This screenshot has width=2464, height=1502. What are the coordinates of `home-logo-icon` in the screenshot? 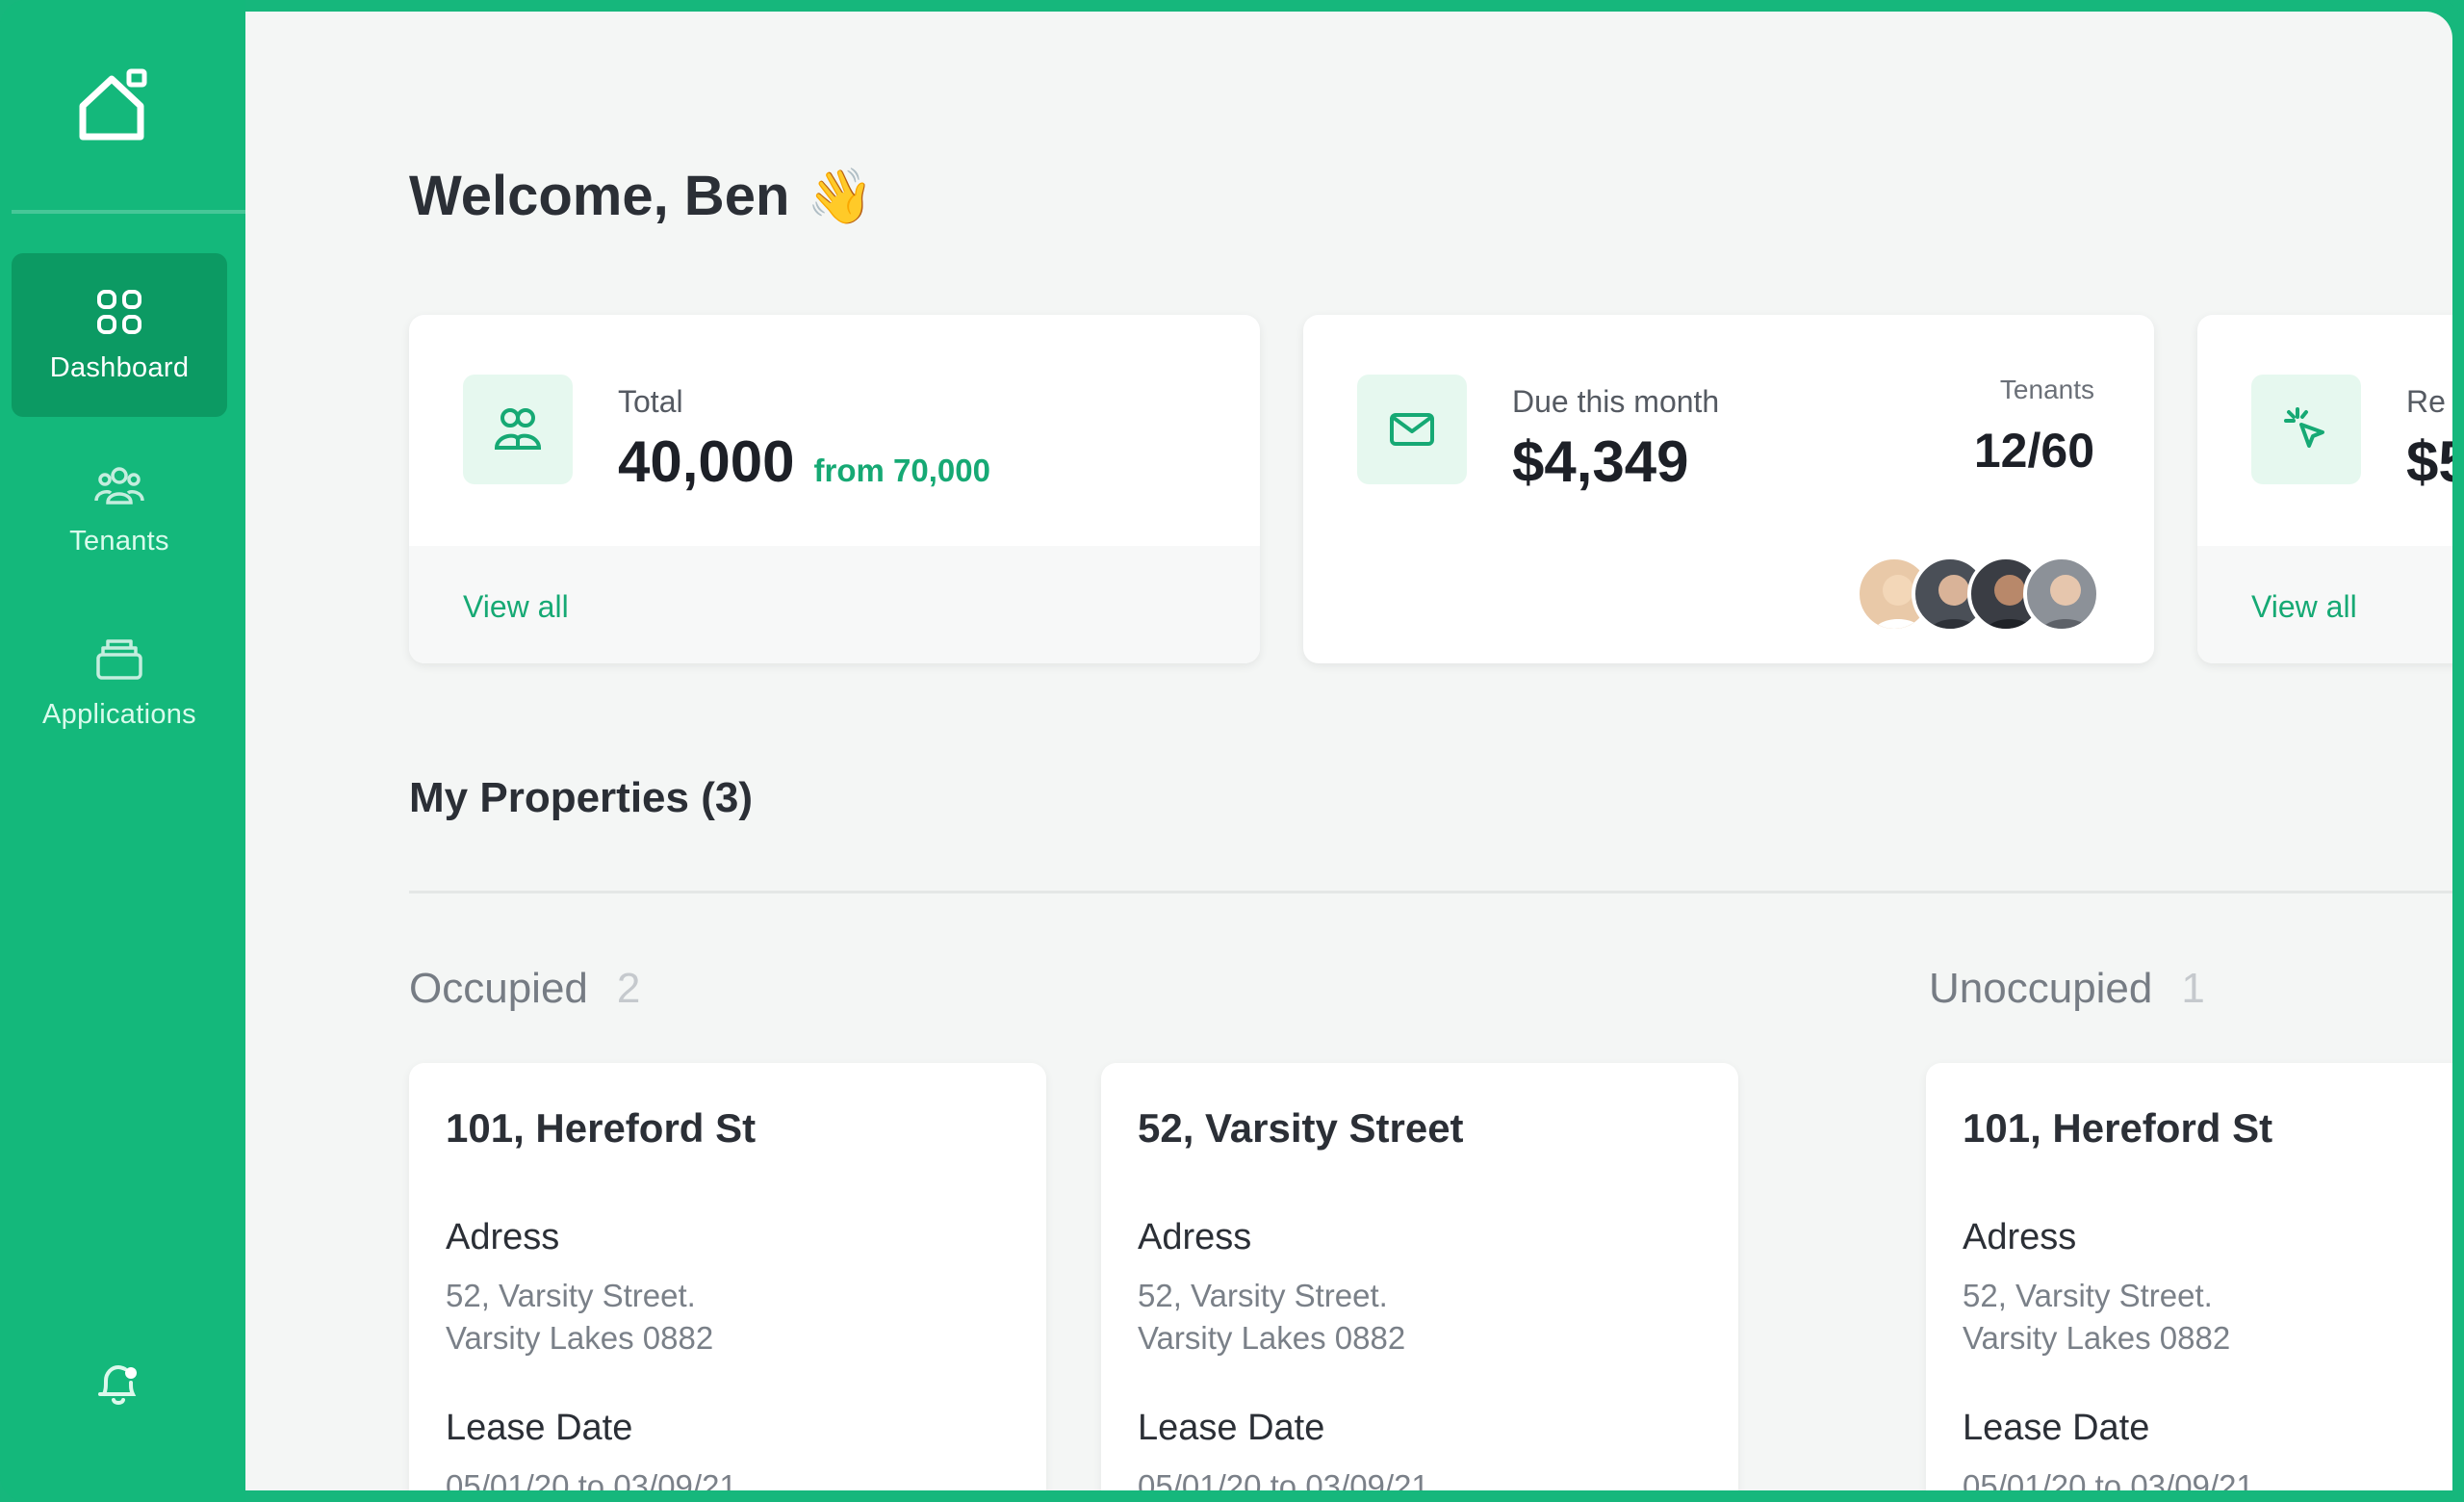 It's located at (116, 105).